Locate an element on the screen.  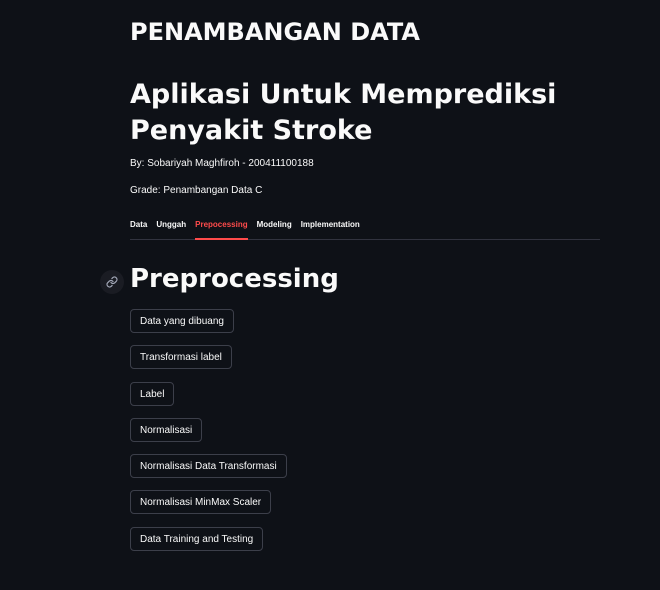
transformasi-label-button: Transformasi label is located at coordinates (181, 357).